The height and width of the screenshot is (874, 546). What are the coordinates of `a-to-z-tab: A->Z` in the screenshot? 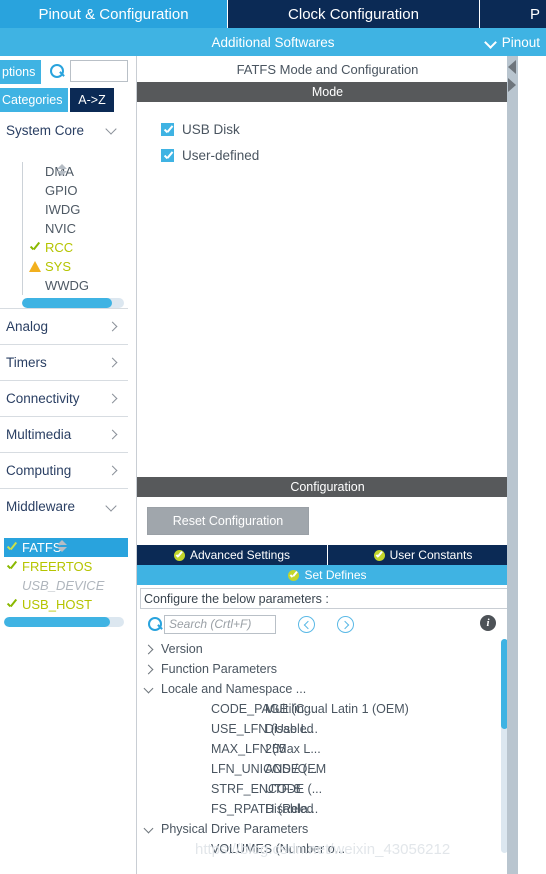 It's located at (92, 100).